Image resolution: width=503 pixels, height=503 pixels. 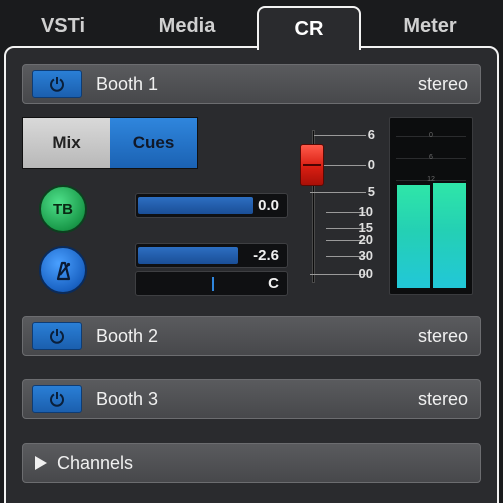 I want to click on expand-triangle-icon, so click(x=41, y=463).